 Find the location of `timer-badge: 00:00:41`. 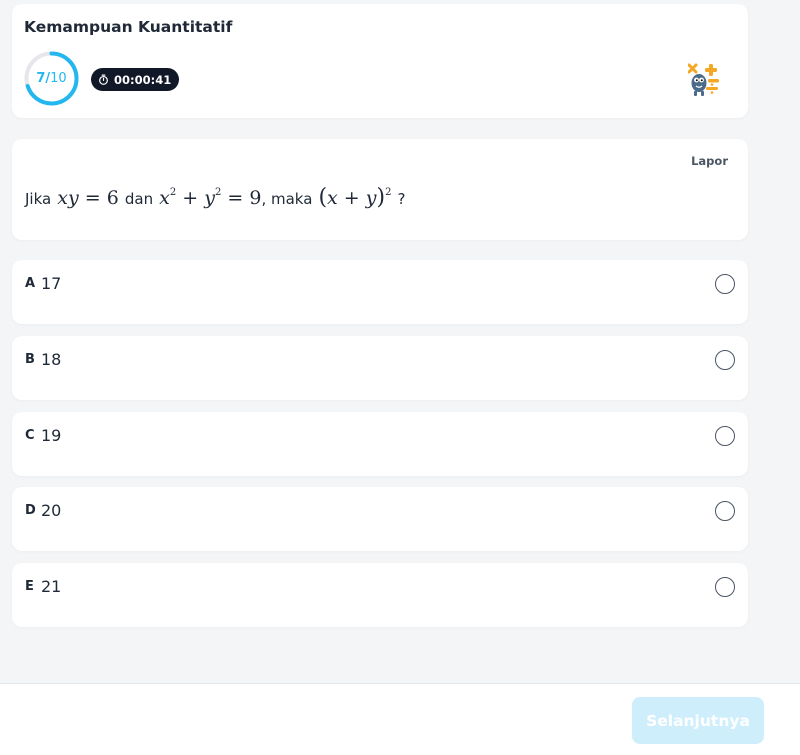

timer-badge: 00:00:41 is located at coordinates (135, 79).